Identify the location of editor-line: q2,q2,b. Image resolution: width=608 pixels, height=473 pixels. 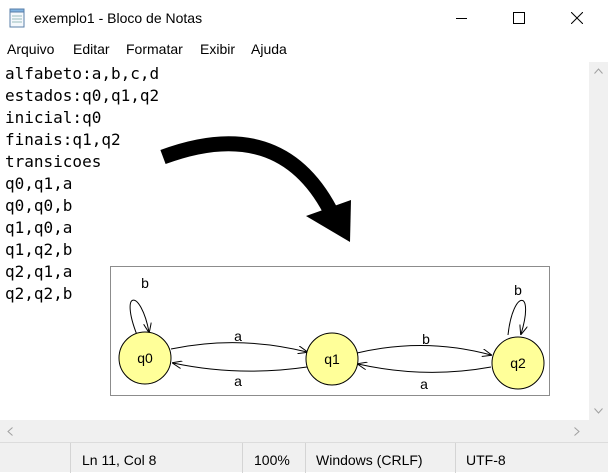
(39, 293).